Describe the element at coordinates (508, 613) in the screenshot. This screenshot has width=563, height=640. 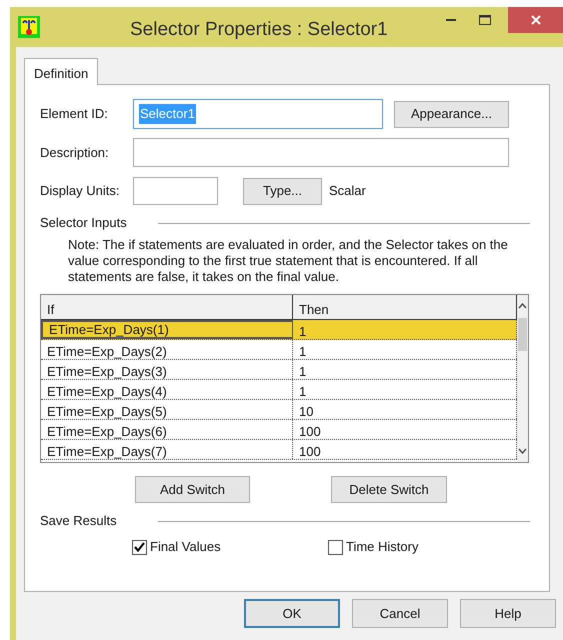
I see `dialog-button: Help` at that location.